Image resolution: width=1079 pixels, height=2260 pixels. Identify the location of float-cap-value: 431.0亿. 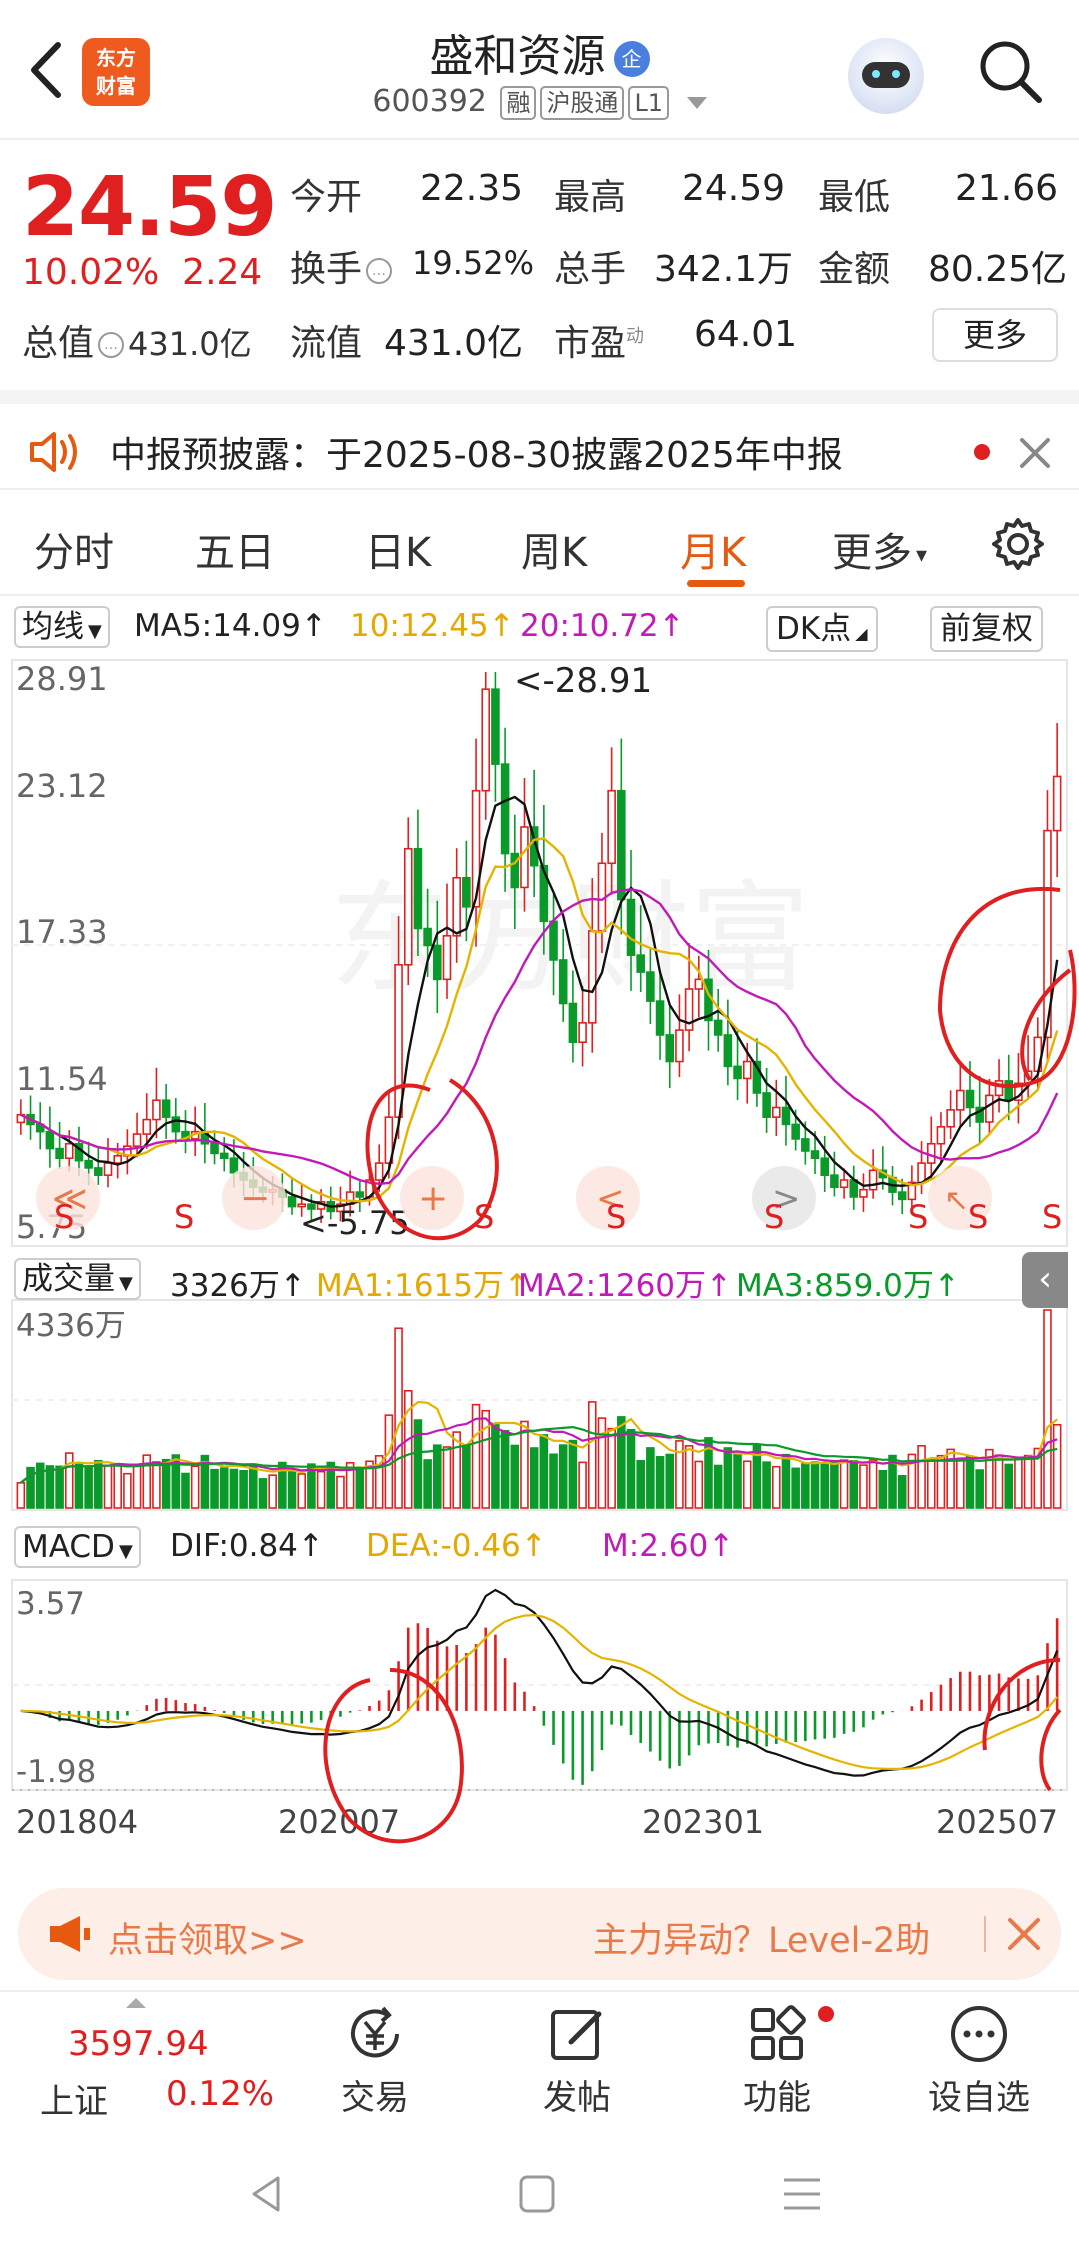
(454, 343).